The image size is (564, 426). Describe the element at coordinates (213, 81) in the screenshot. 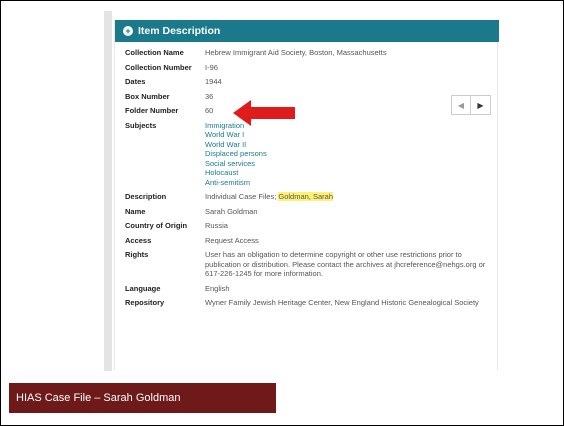

I see `field-value: 1944` at that location.